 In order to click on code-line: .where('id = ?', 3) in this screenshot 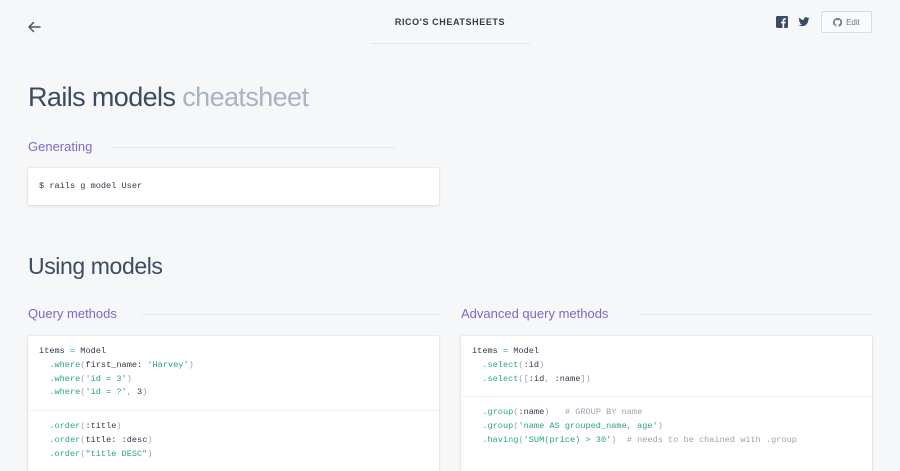, I will do `click(233, 393)`.